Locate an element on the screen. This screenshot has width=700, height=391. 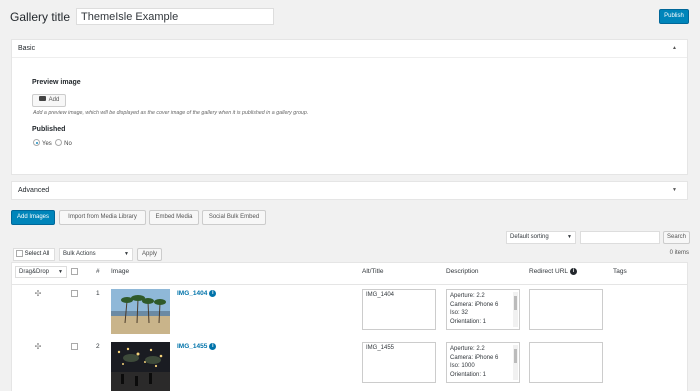
basic-panel-title: Basic is located at coordinates (27, 48).